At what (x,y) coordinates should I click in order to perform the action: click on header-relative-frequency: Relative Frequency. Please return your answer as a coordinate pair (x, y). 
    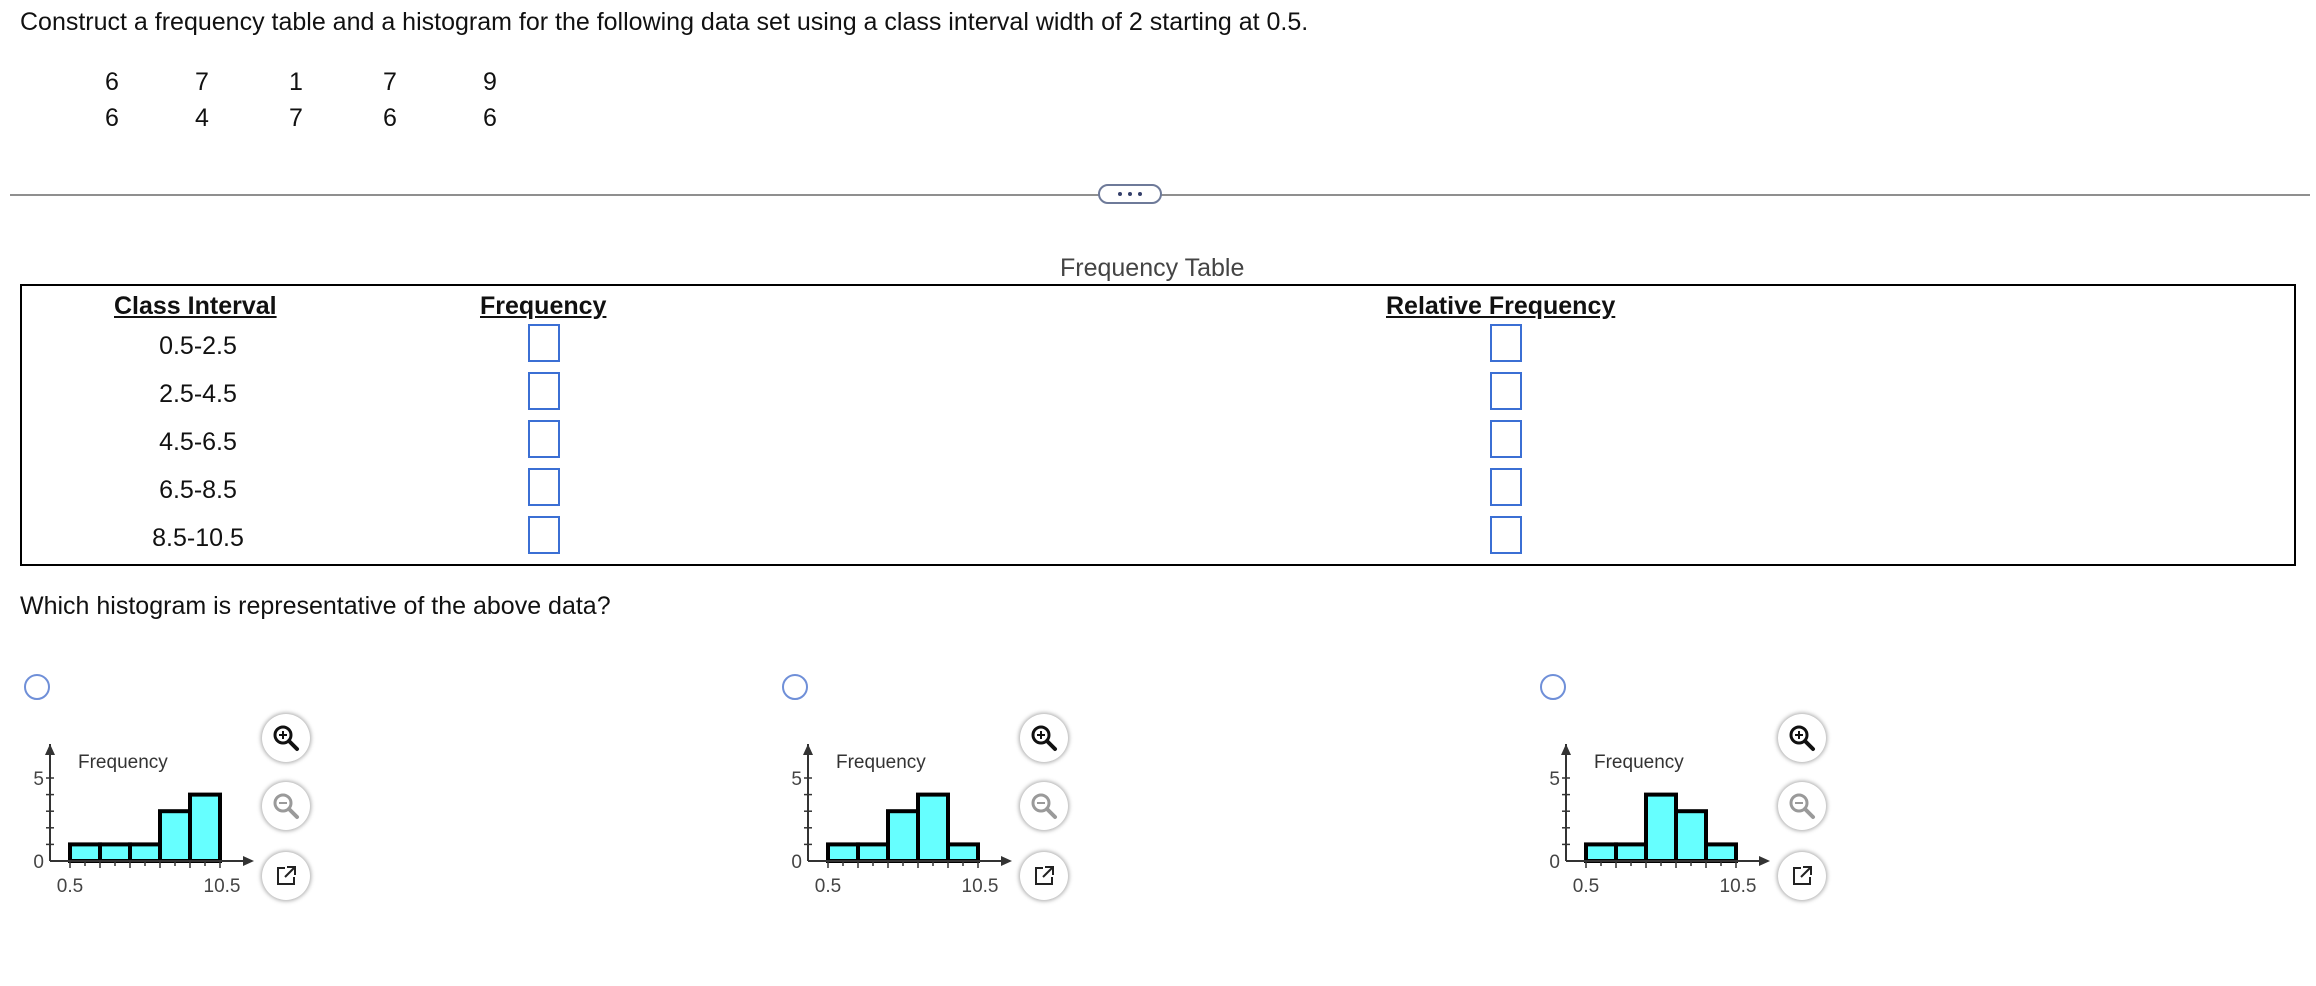
    Looking at the image, I should click on (1501, 306).